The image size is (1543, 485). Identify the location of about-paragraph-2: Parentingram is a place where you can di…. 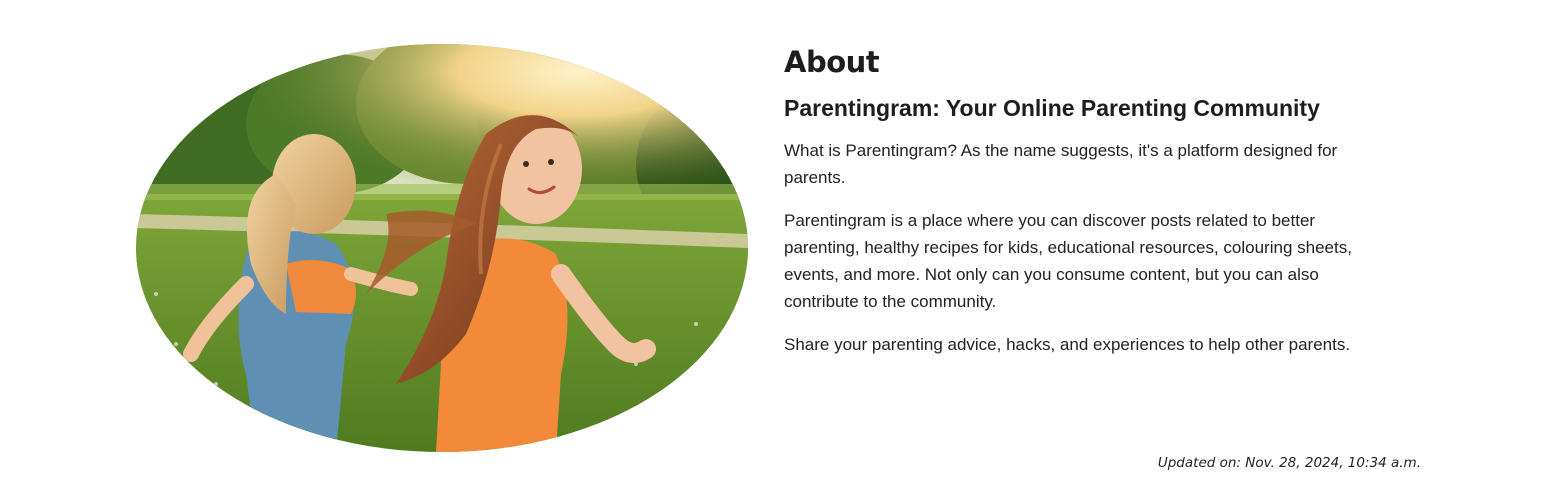
(1068, 261).